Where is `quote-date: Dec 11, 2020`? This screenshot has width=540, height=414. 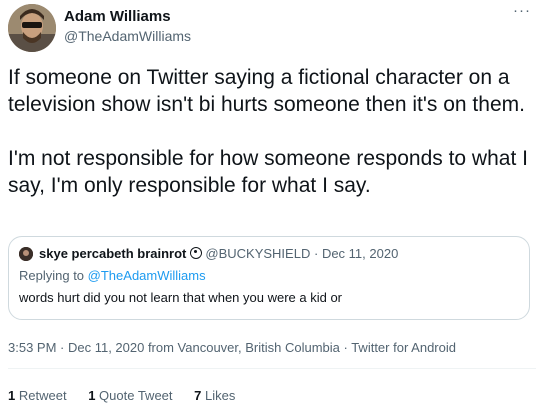 quote-date: Dec 11, 2020 is located at coordinates (360, 253).